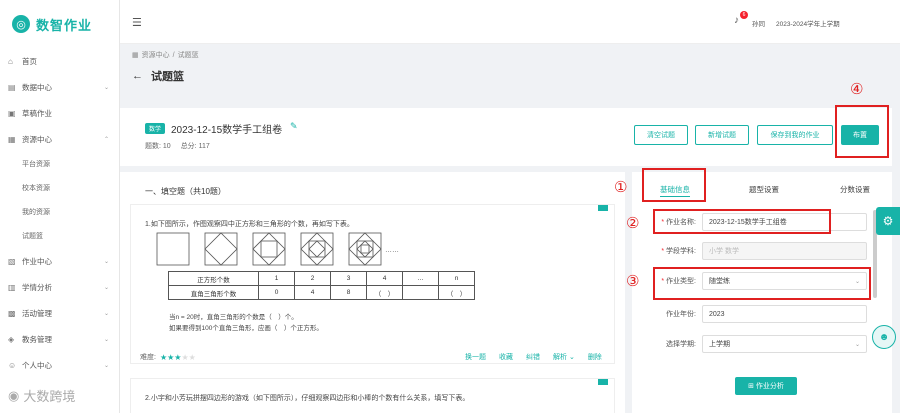 Image resolution: width=900 pixels, height=413 pixels. Describe the element at coordinates (37, 339) in the screenshot. I see `sidebar-item-label: 教务管理` at that location.